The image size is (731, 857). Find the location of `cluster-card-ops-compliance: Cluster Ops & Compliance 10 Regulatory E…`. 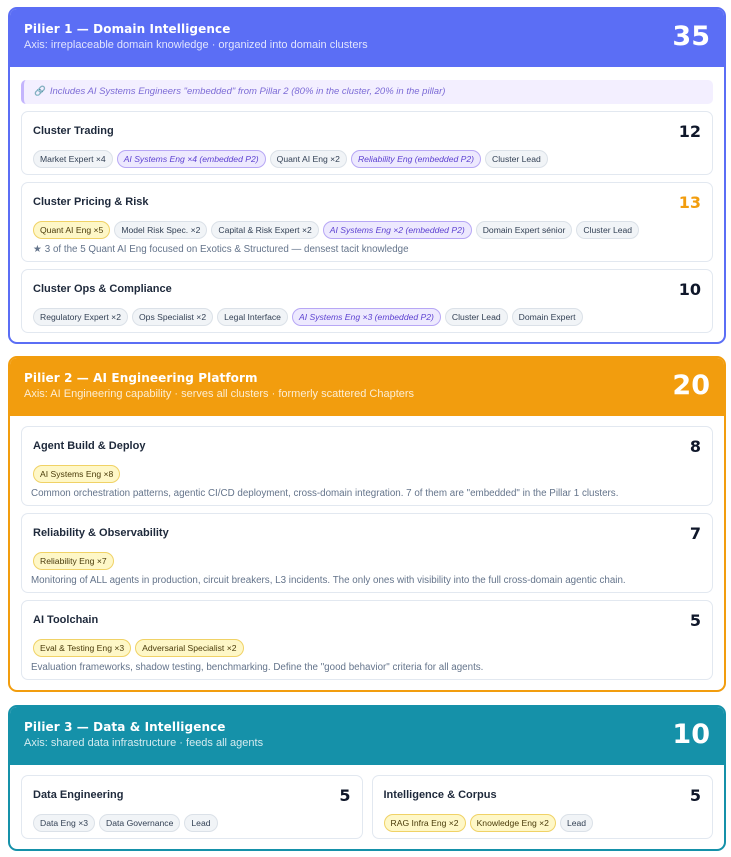

cluster-card-ops-compliance: Cluster Ops & Compliance 10 Regulatory E… is located at coordinates (367, 301).